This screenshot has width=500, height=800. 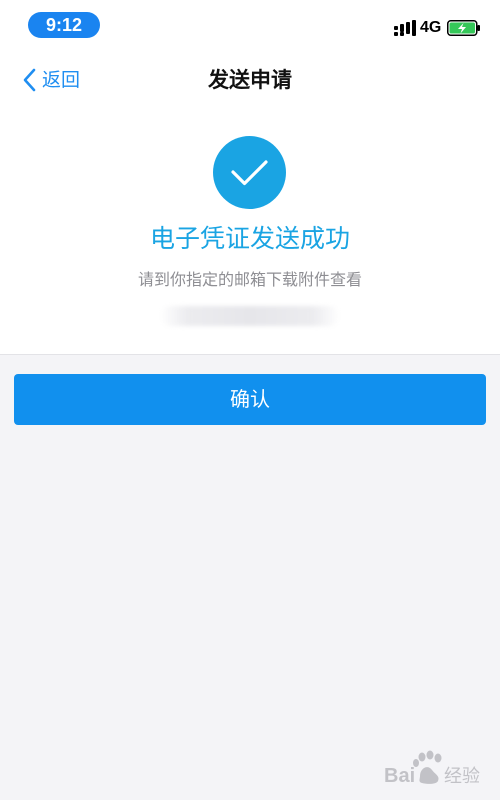 I want to click on status-time: 9:12, so click(x=64, y=25).